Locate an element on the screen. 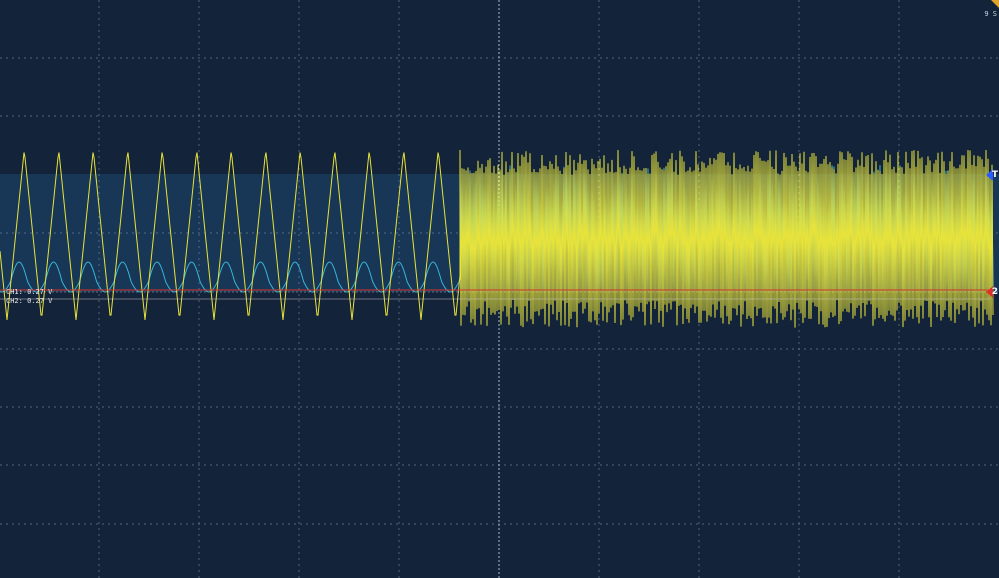 Image resolution: width=999 pixels, height=578 pixels. ch2-marker-label: 2 is located at coordinates (994, 292).